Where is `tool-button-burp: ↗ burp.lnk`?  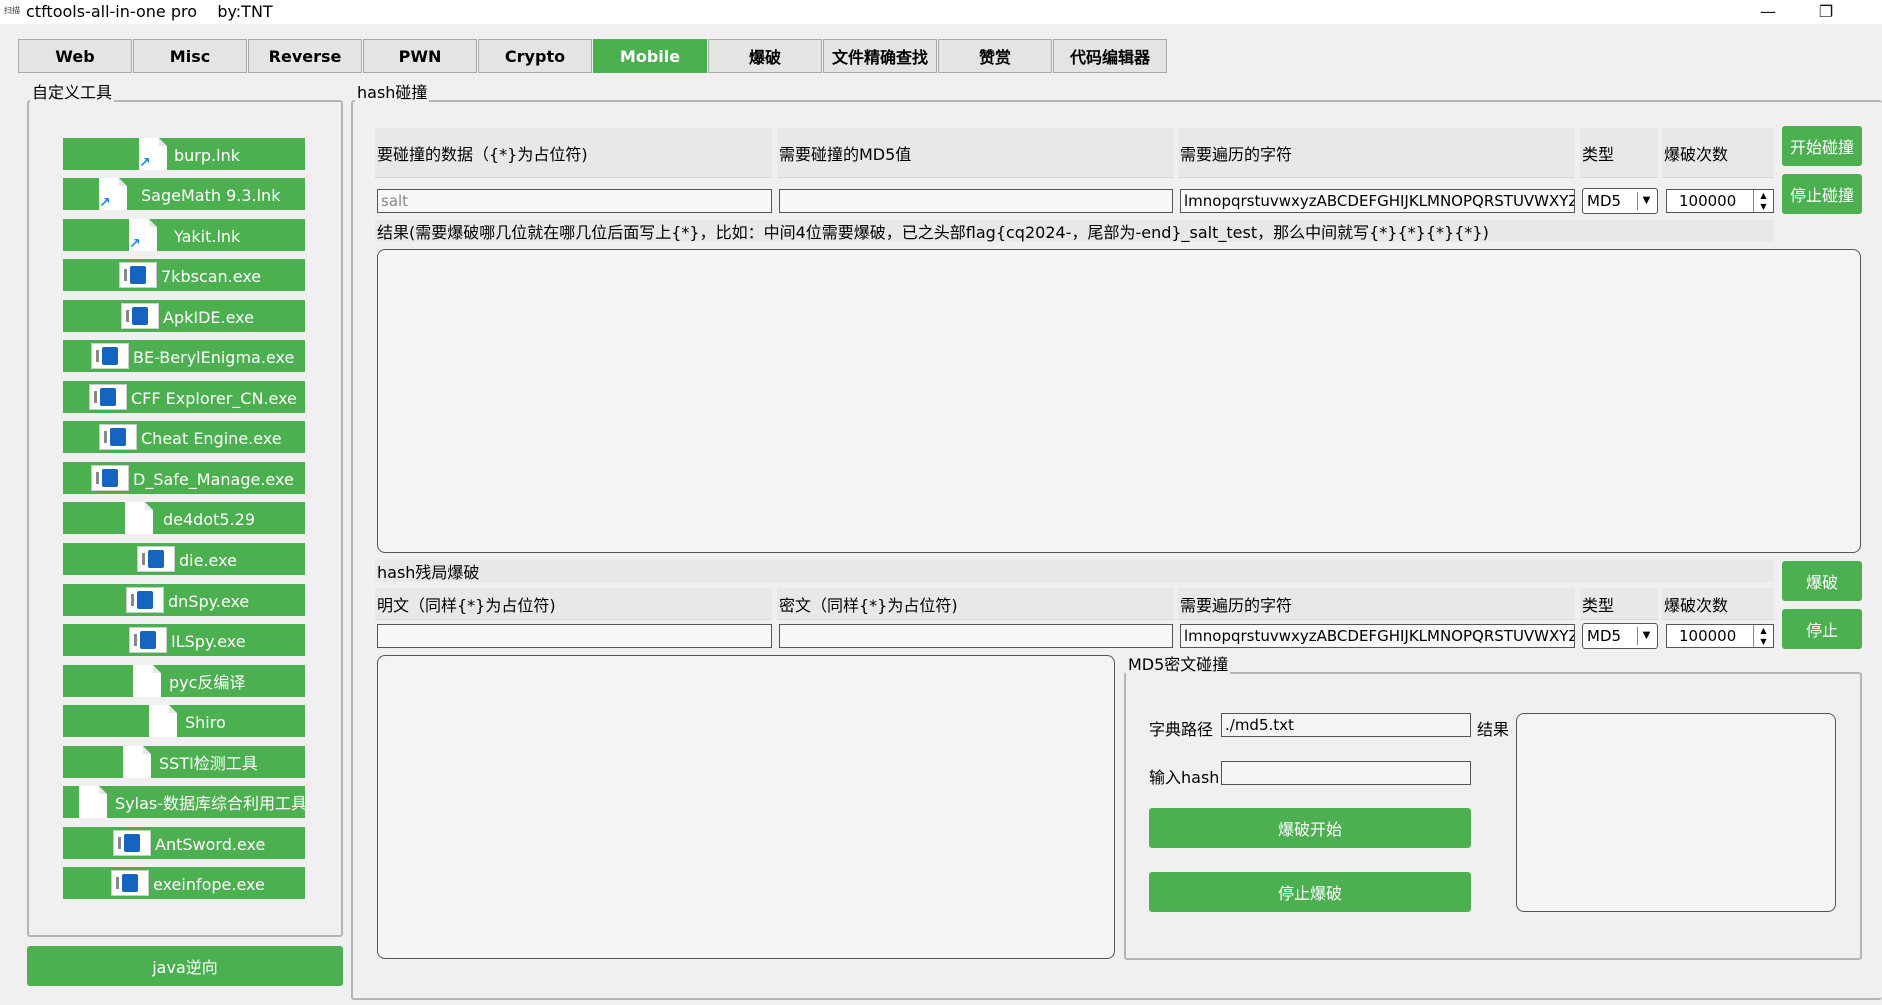
tool-button-burp: ↗ burp.lnk is located at coordinates (184, 154).